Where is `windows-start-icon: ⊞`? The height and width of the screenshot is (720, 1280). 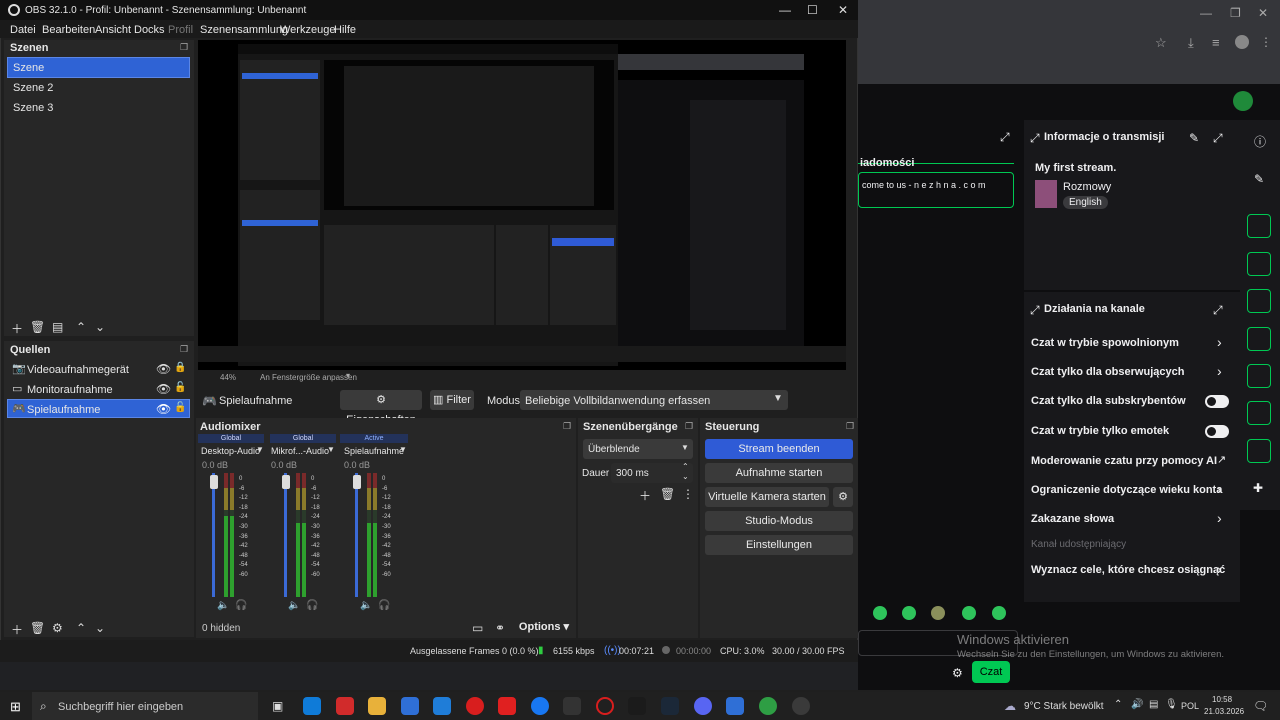
windows-start-icon: ⊞ is located at coordinates (15, 707).